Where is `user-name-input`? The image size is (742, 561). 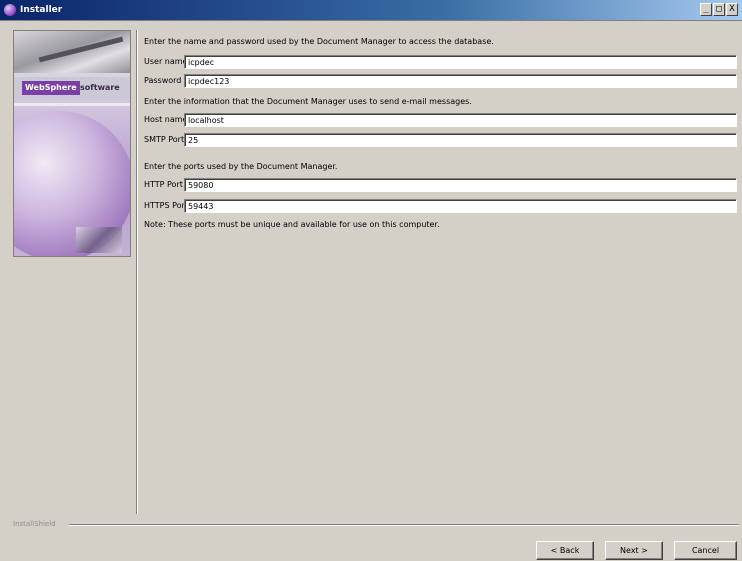 user-name-input is located at coordinates (460, 62).